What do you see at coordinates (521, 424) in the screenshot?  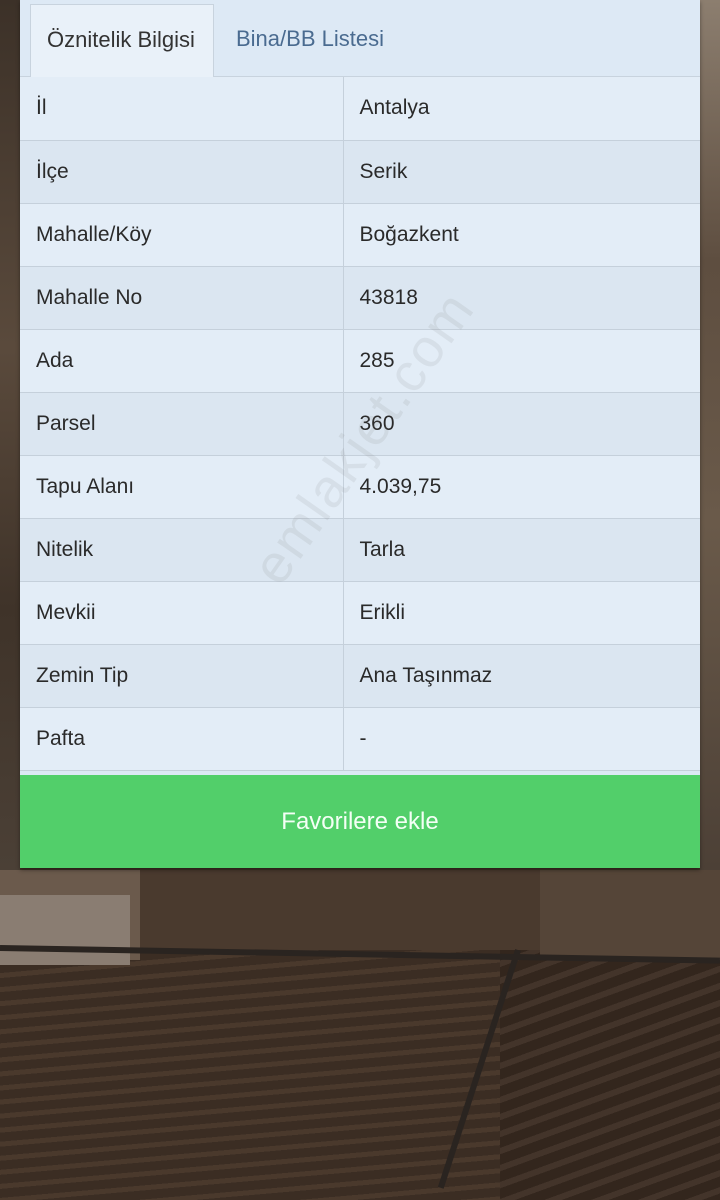 I see `attribute-value: 360` at bounding box center [521, 424].